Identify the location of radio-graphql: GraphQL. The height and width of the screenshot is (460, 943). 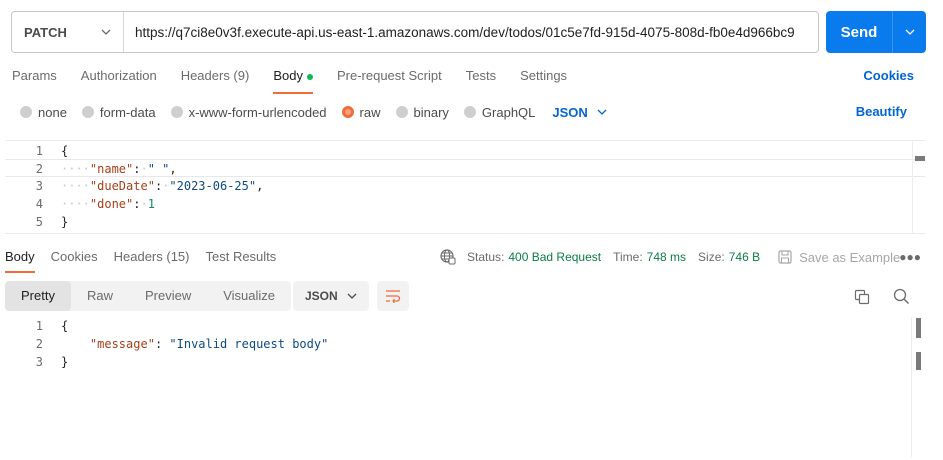
(499, 112).